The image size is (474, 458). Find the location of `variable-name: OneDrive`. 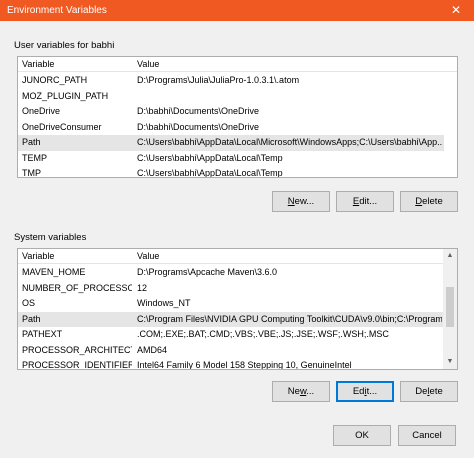

variable-name: OneDrive is located at coordinates (41, 111).